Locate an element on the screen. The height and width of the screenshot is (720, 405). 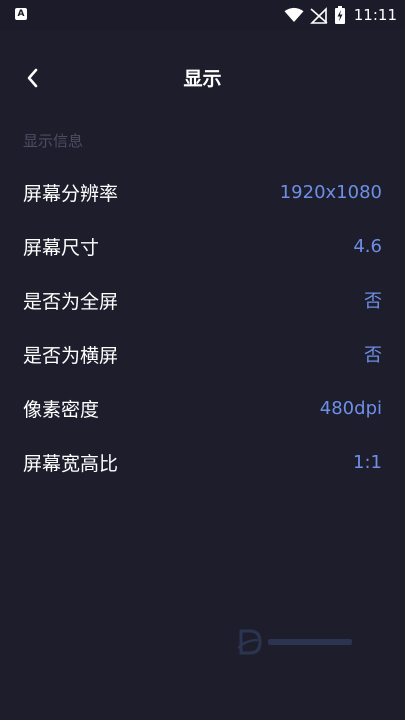
watermark is located at coordinates (295, 642).